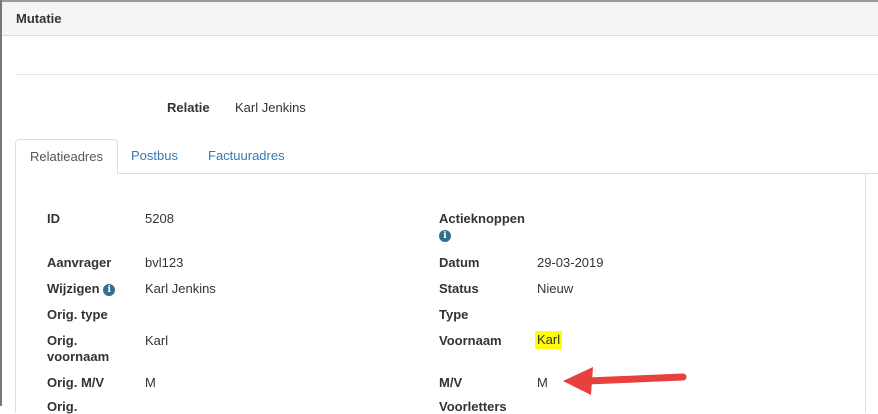 The image size is (878, 414). What do you see at coordinates (470, 340) in the screenshot?
I see `field-label-voornaam: Voornaam` at bounding box center [470, 340].